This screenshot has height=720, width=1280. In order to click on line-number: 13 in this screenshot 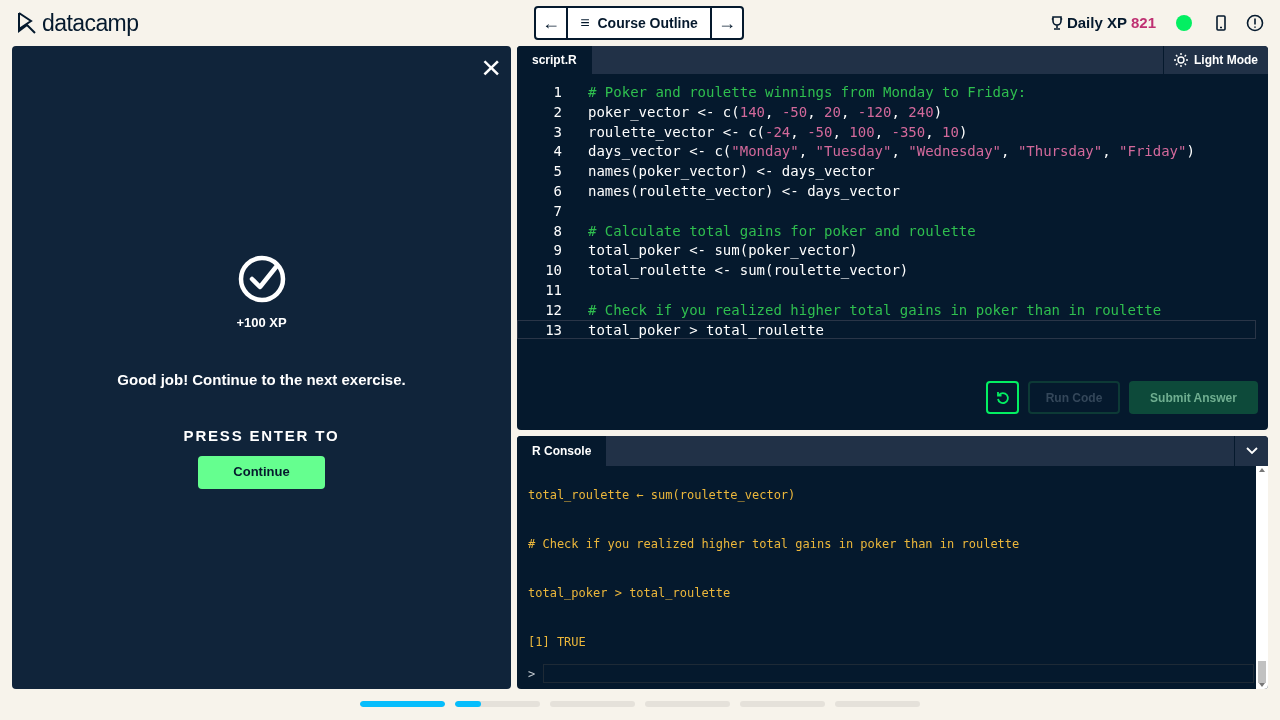, I will do `click(553, 329)`.